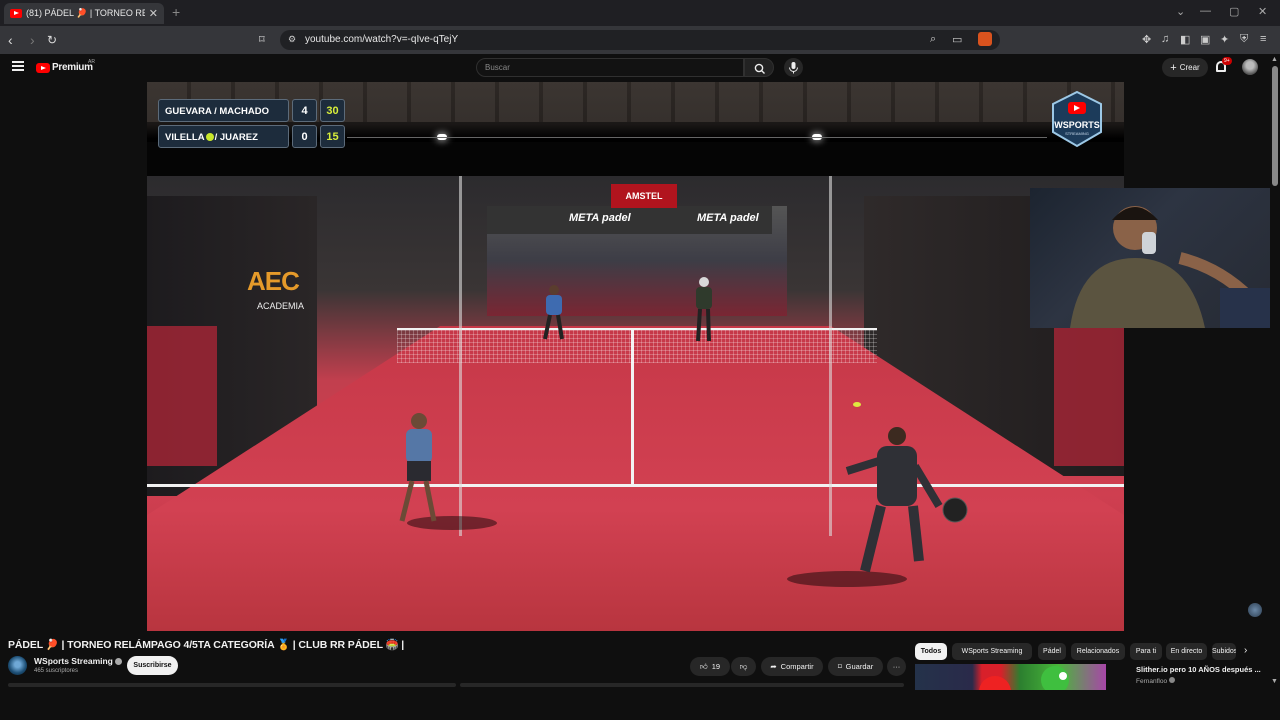 Image resolution: width=1280 pixels, height=720 pixels. I want to click on sponsor-sign: AMSTEL, so click(644, 196).